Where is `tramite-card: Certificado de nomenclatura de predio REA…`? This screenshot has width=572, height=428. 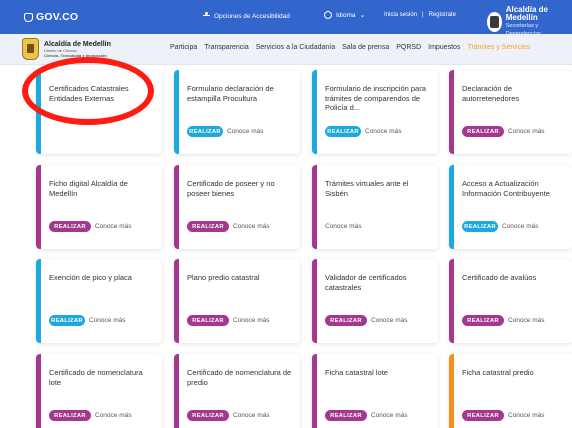
tramite-card: Certificado de nomenclatura de predio REA… is located at coordinates (237, 391).